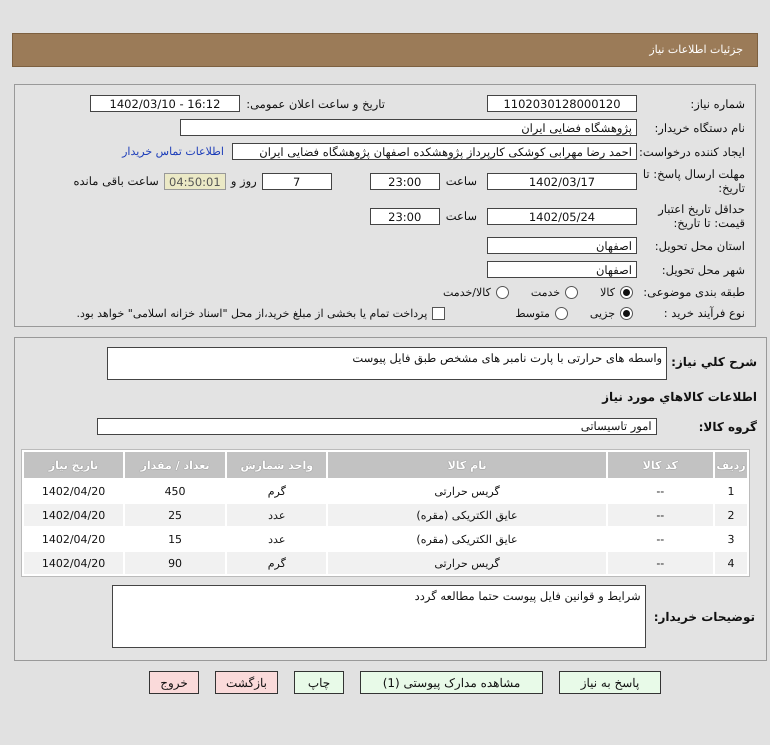 The height and width of the screenshot is (745, 770). What do you see at coordinates (173, 151) in the screenshot?
I see `contact-link: اطلاعات تماس خریدار` at bounding box center [173, 151].